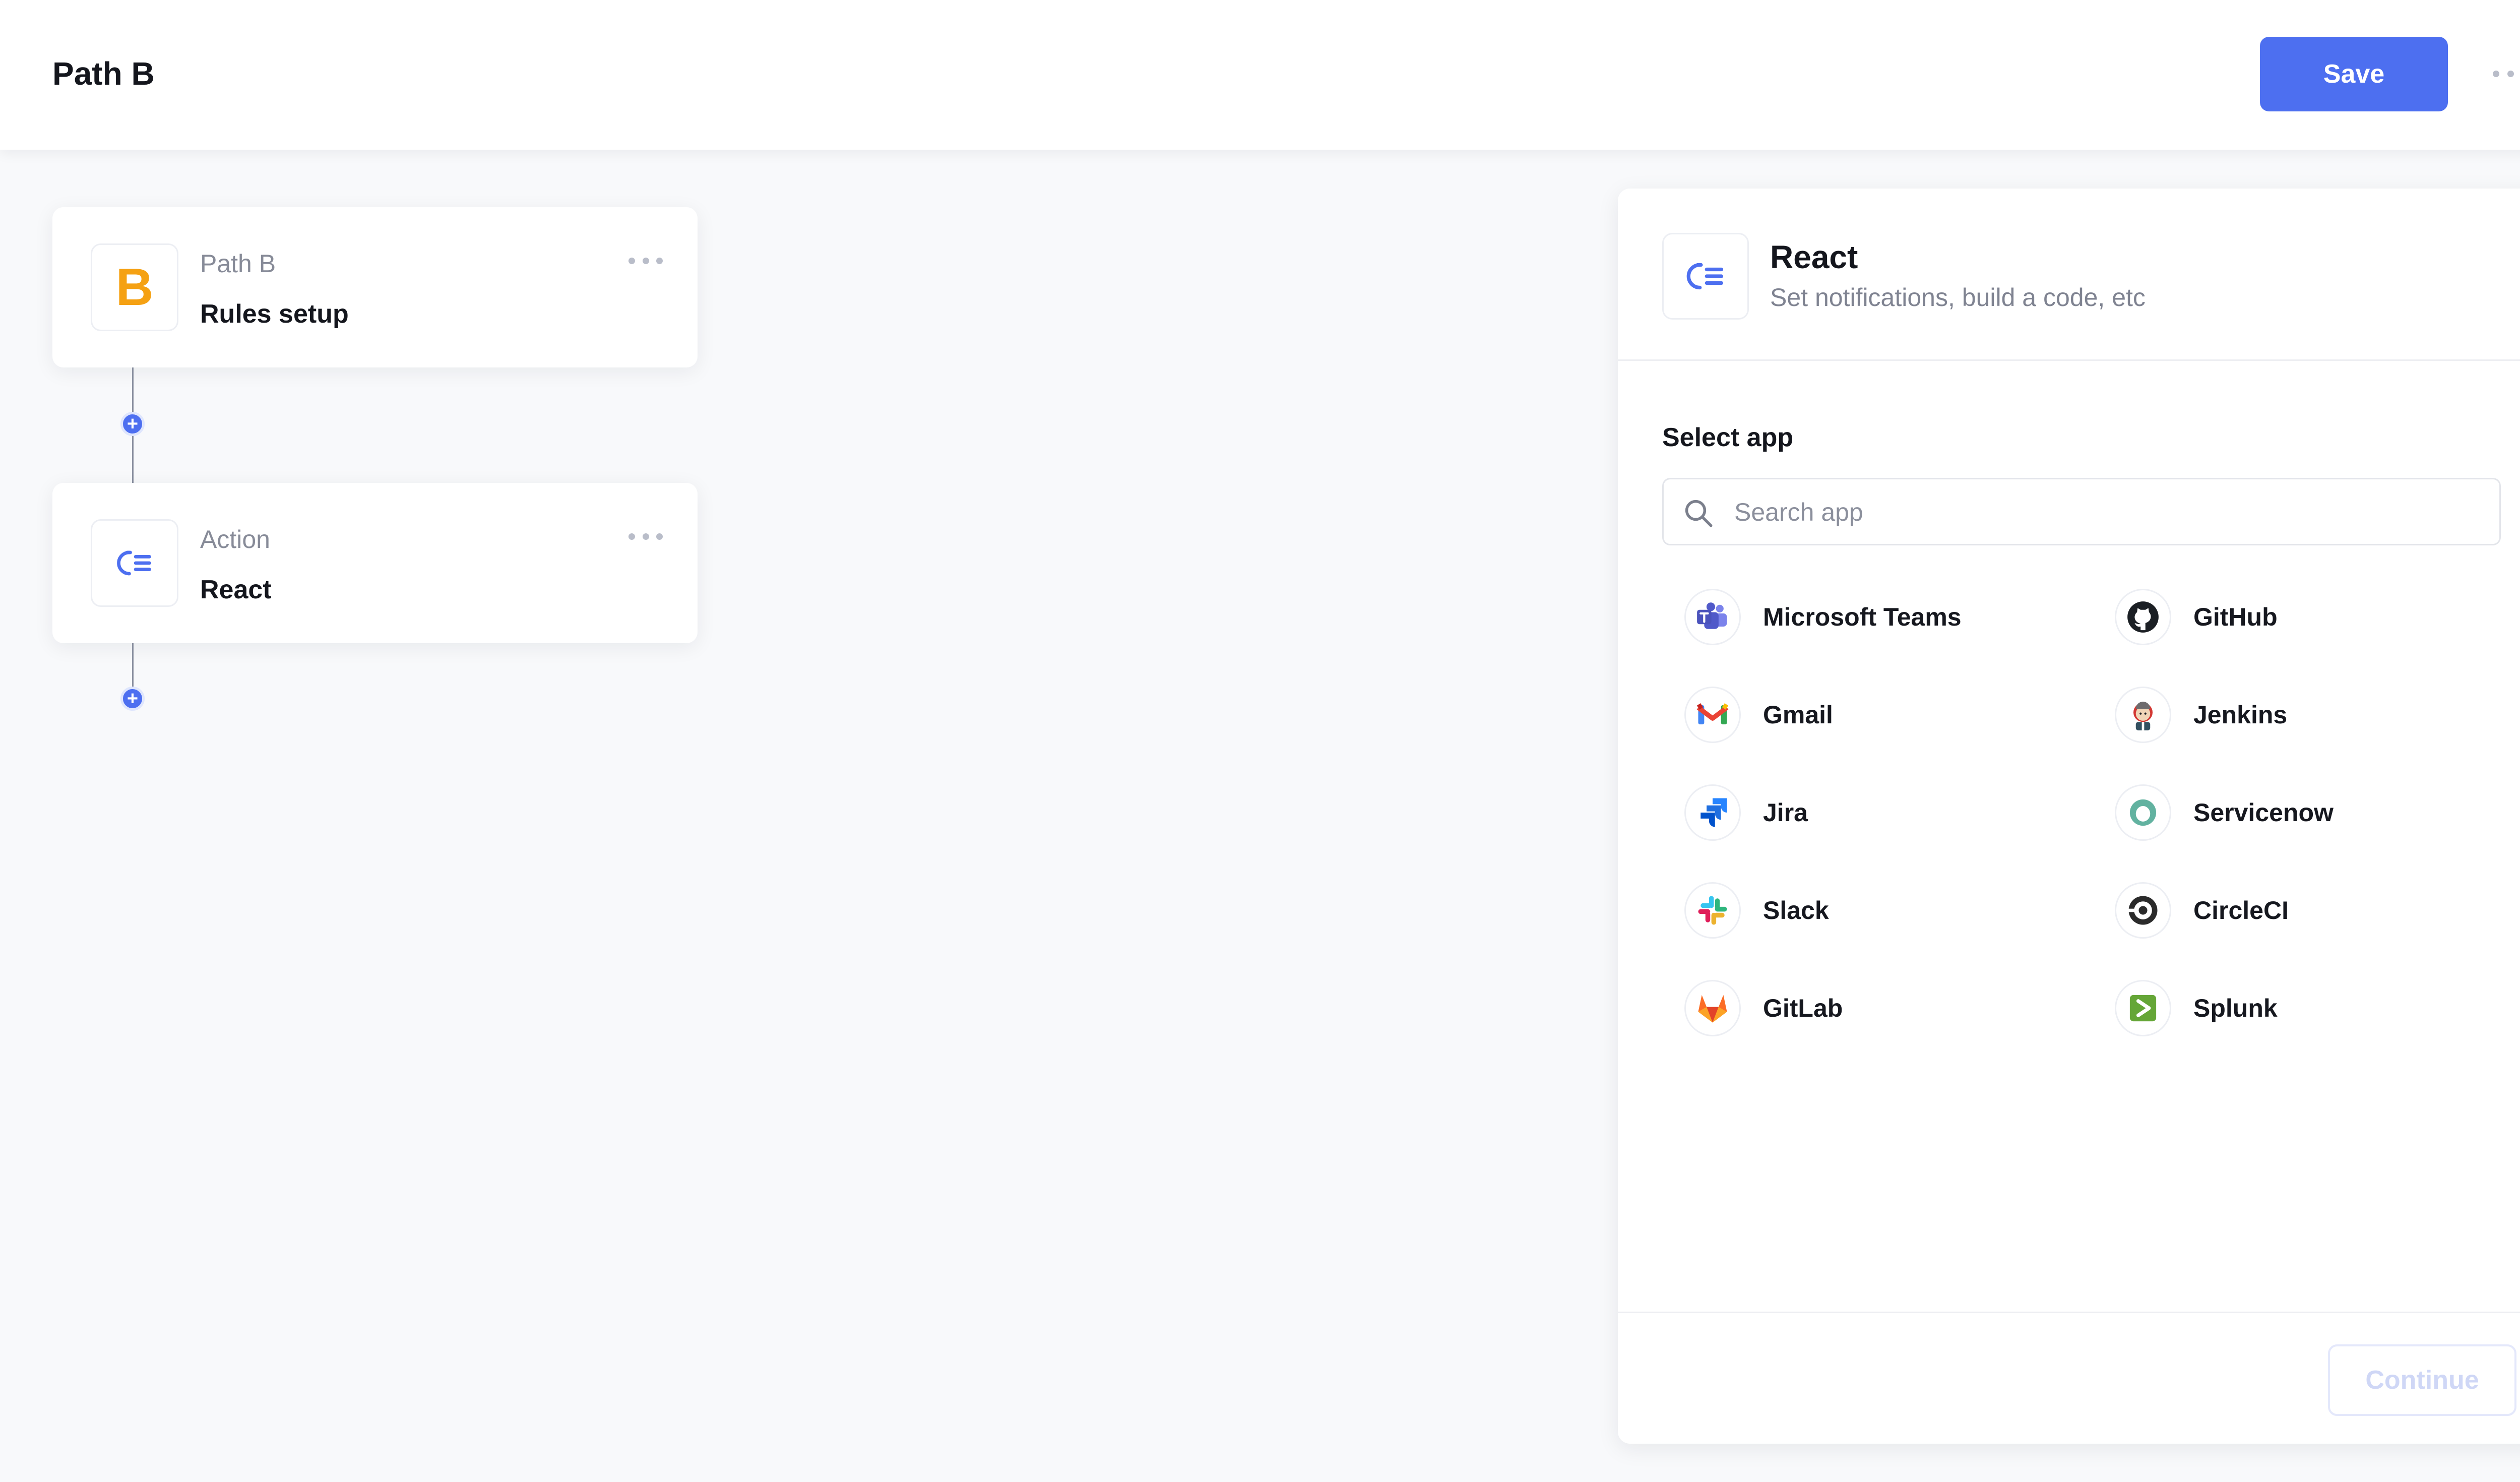  I want to click on app-item-gitlab: GitLab, so click(1876, 1008).